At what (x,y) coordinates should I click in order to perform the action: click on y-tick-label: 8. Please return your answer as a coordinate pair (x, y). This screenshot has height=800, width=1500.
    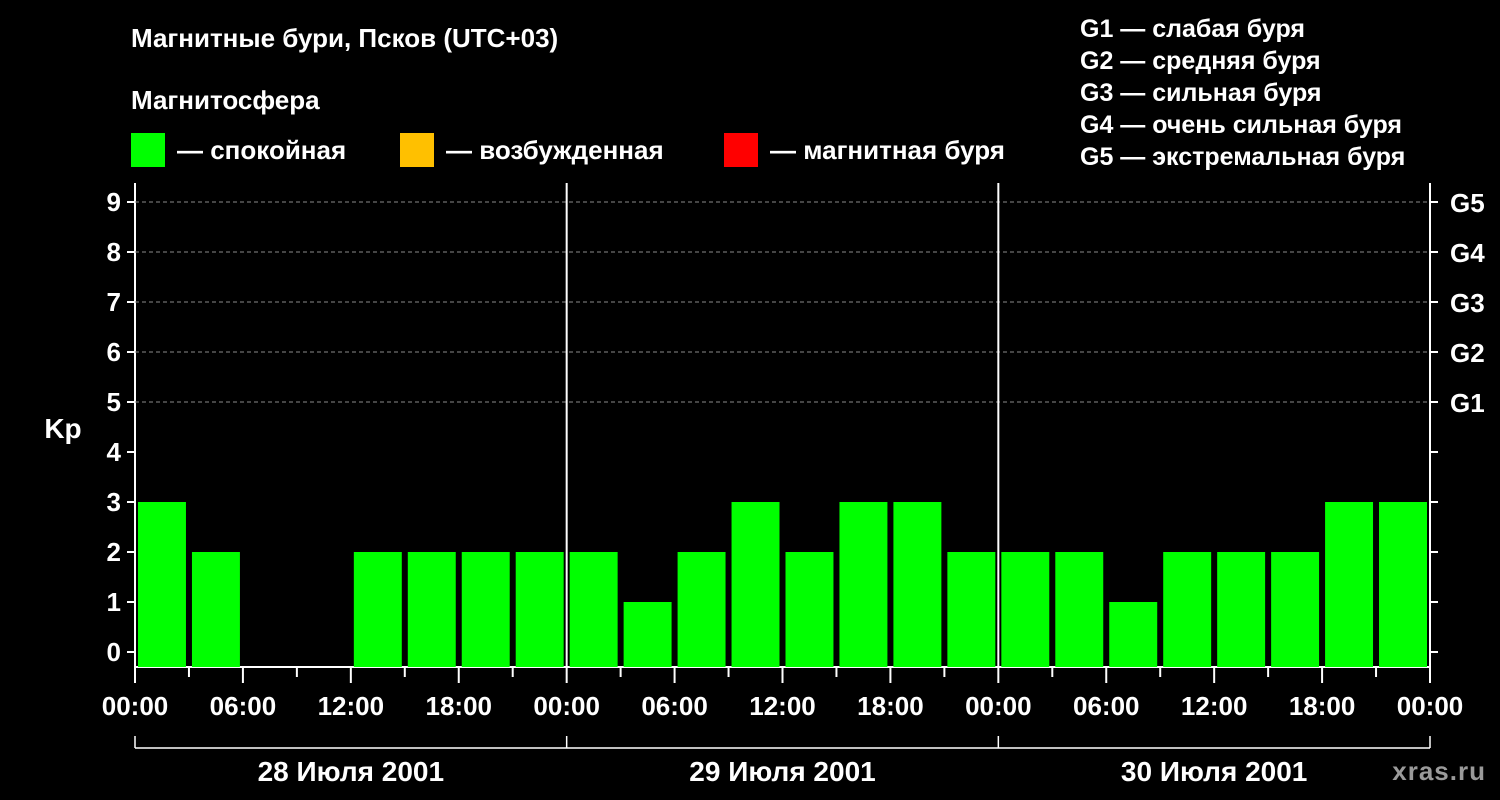
    Looking at the image, I should click on (114, 252).